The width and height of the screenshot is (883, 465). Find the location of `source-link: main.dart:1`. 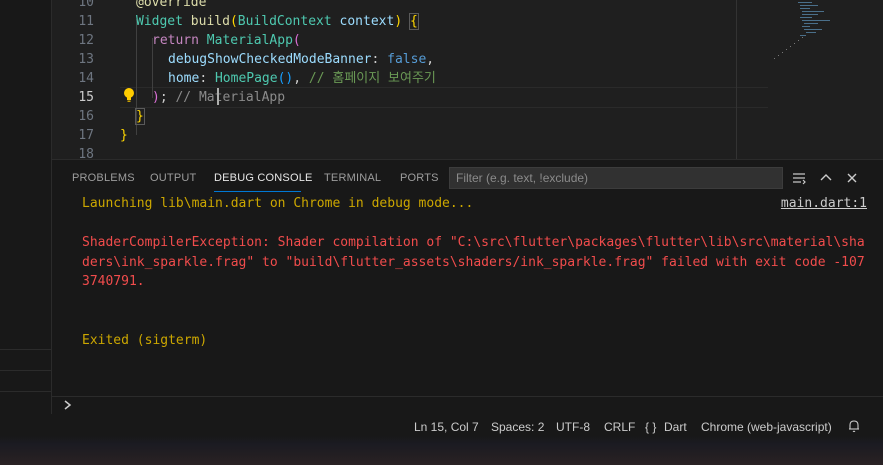

source-link: main.dart:1 is located at coordinates (824, 203).